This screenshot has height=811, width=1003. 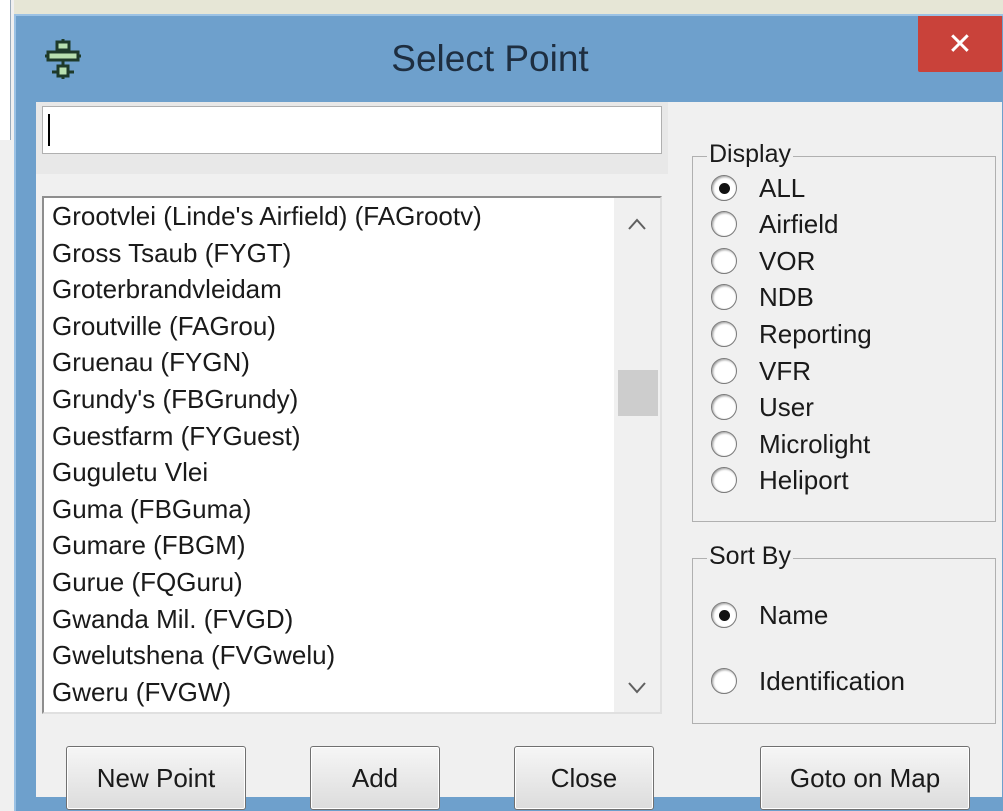 What do you see at coordinates (815, 443) in the screenshot?
I see `radio-label: Microlight` at bounding box center [815, 443].